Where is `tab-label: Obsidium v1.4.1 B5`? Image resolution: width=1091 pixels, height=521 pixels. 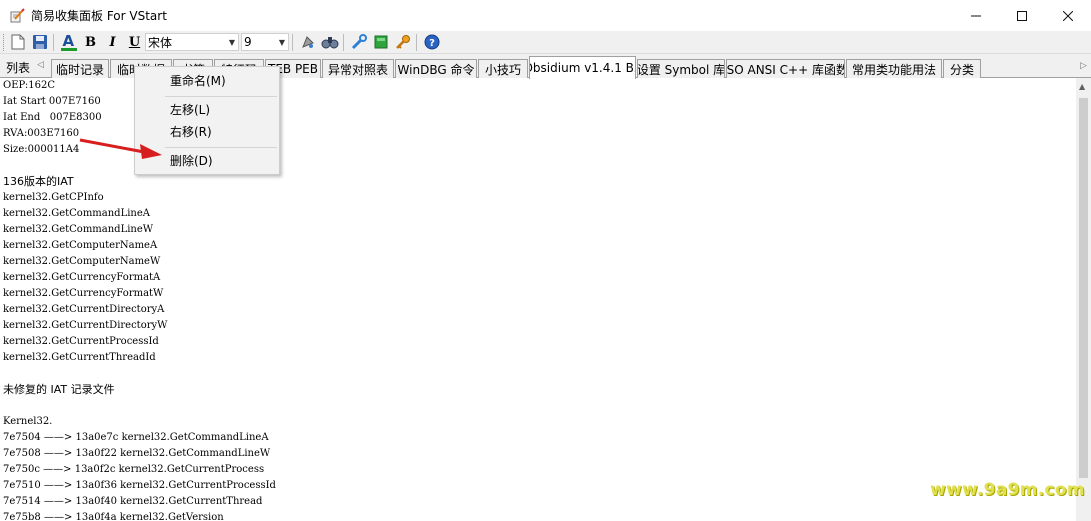 tab-label: Obsidium v1.4.1 B5 is located at coordinates (582, 68).